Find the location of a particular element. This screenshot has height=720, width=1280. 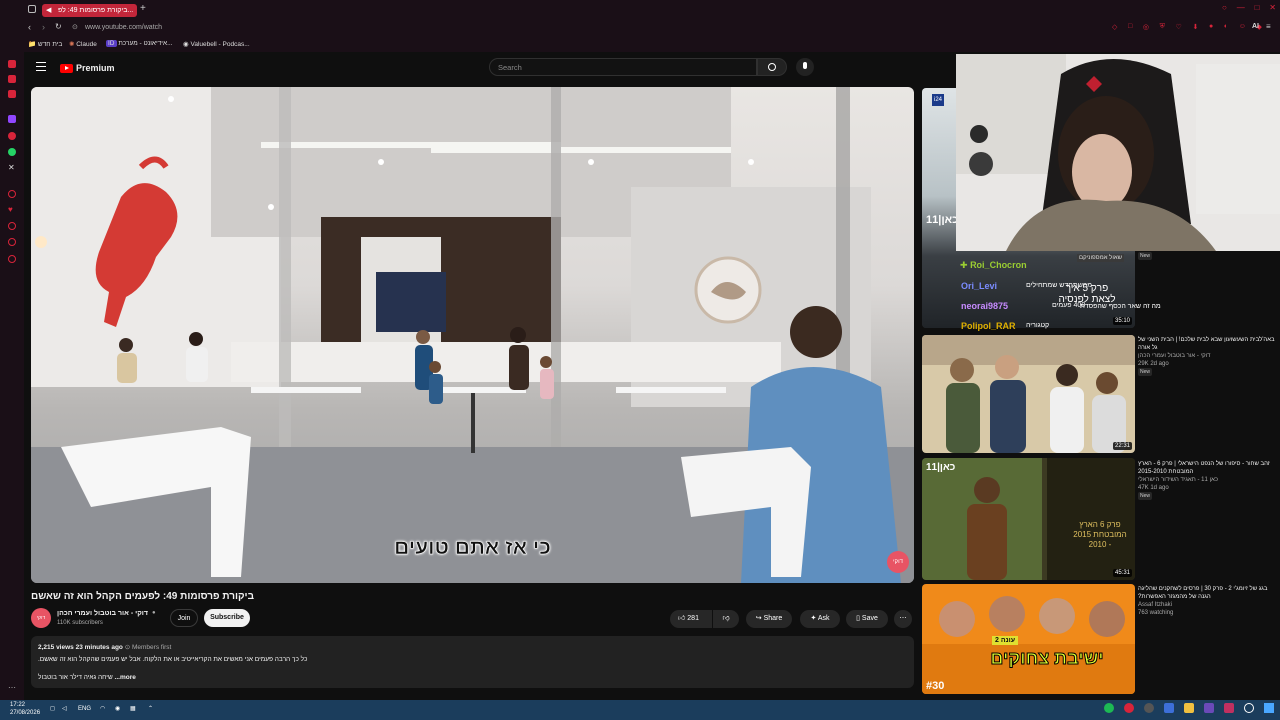

ai-button: AI is located at coordinates (1255, 26).